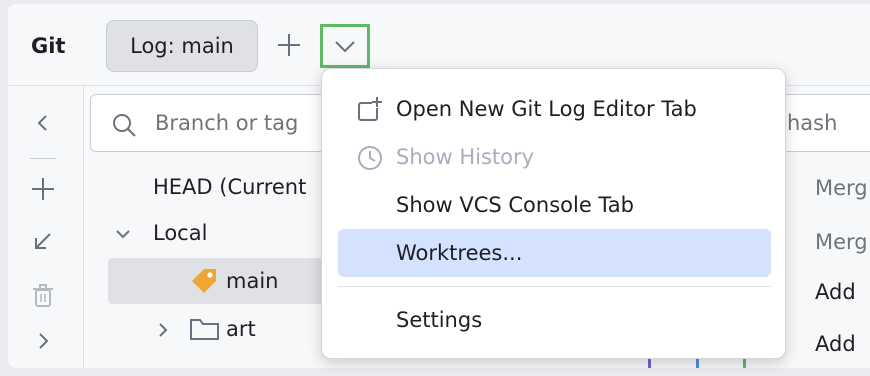  I want to click on tree-item-head-label: HEAD (Current, so click(230, 187).